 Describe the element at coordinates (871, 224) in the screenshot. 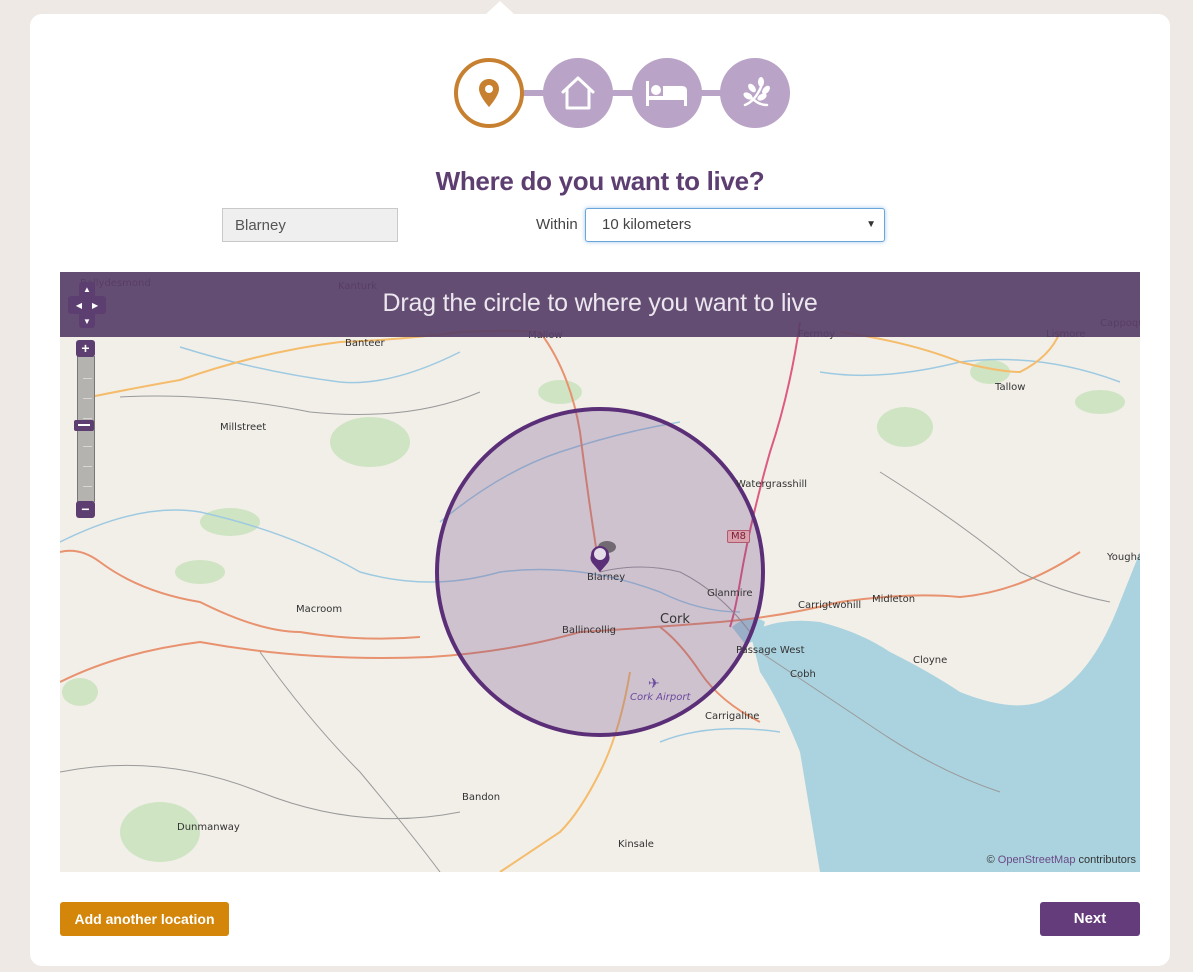

I see `chevron-down-icon: ▼` at that location.